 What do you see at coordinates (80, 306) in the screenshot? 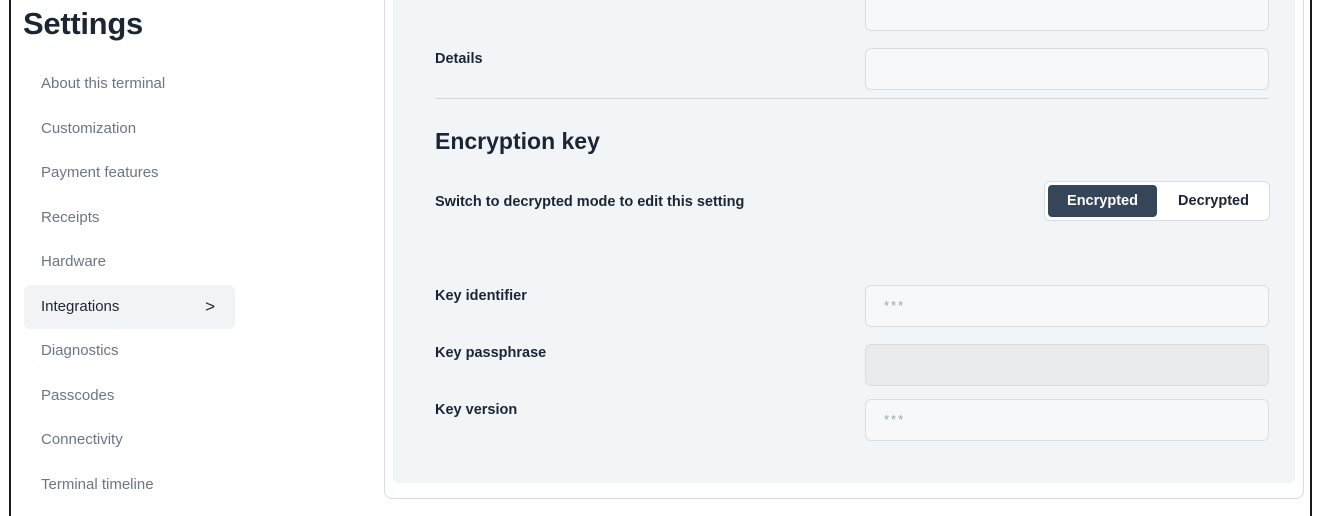
I see `sidebar-item-label: Integrations` at bounding box center [80, 306].